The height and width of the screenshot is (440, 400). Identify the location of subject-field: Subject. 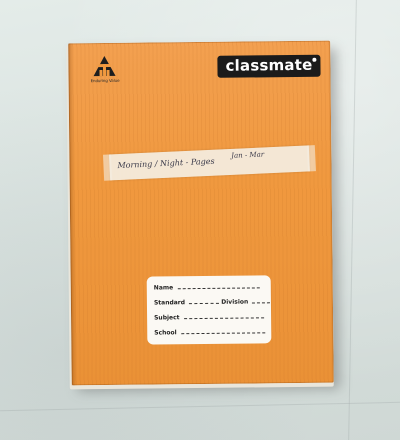
(212, 321).